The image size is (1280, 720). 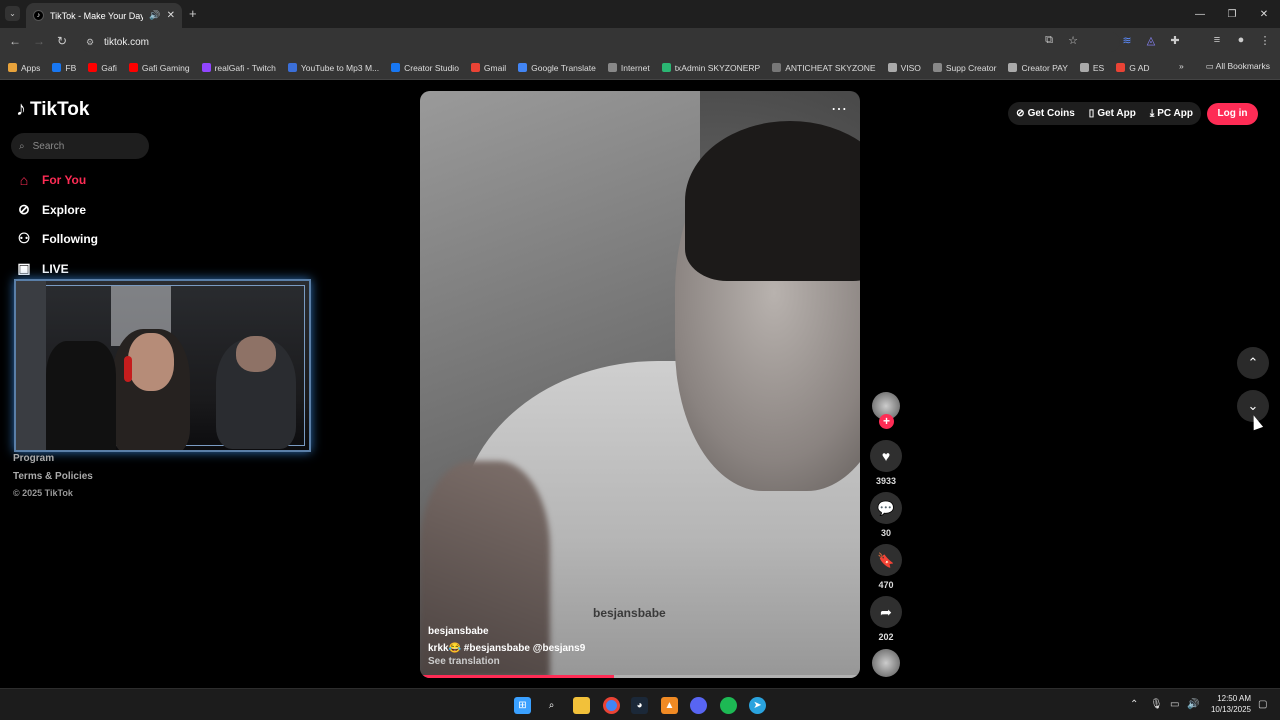 I want to click on clock: 12:50 AM 10/13/2025, so click(x=1231, y=704).